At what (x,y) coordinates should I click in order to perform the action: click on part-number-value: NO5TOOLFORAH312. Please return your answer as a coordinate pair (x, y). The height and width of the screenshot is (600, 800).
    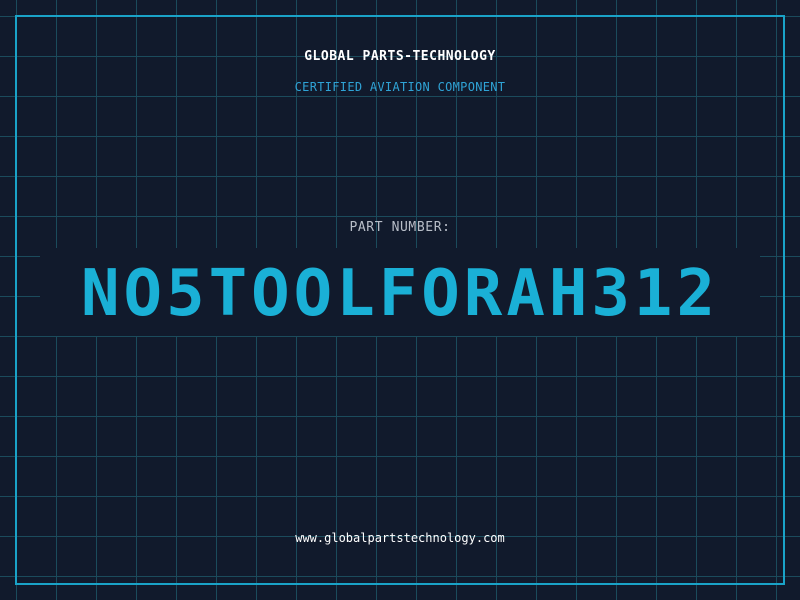
    Looking at the image, I should click on (400, 294).